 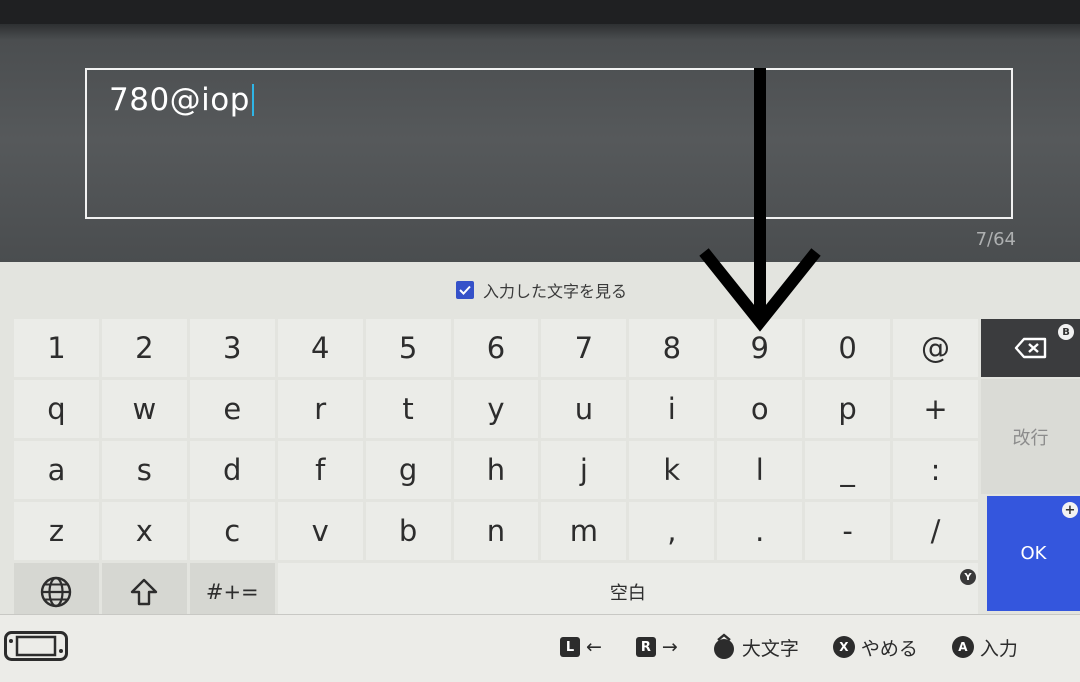 I want to click on key-0-6: 7, so click(x=584, y=348).